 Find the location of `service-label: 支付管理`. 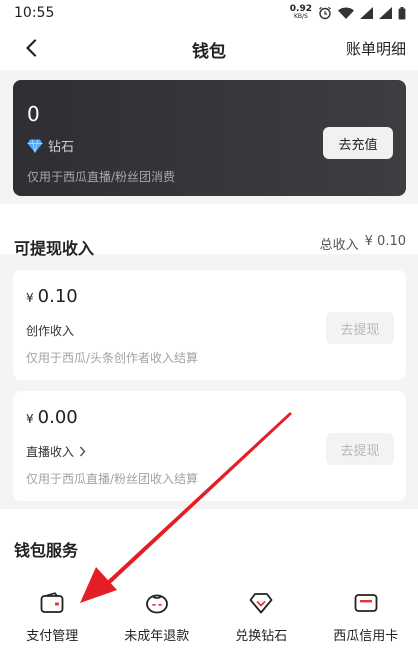

service-label: 支付管理 is located at coordinates (52, 636).